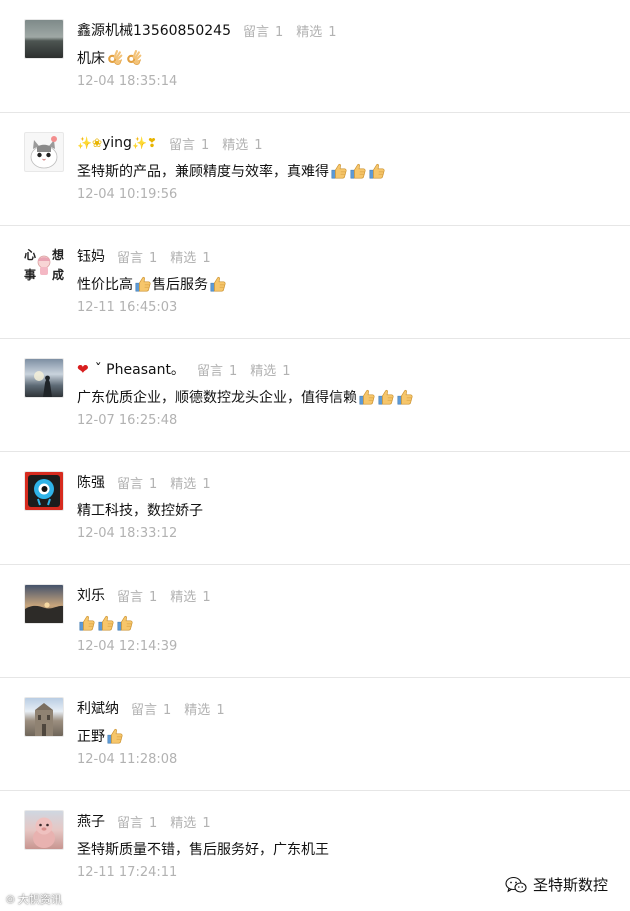  I want to click on comment-text: 机床, so click(110, 58).